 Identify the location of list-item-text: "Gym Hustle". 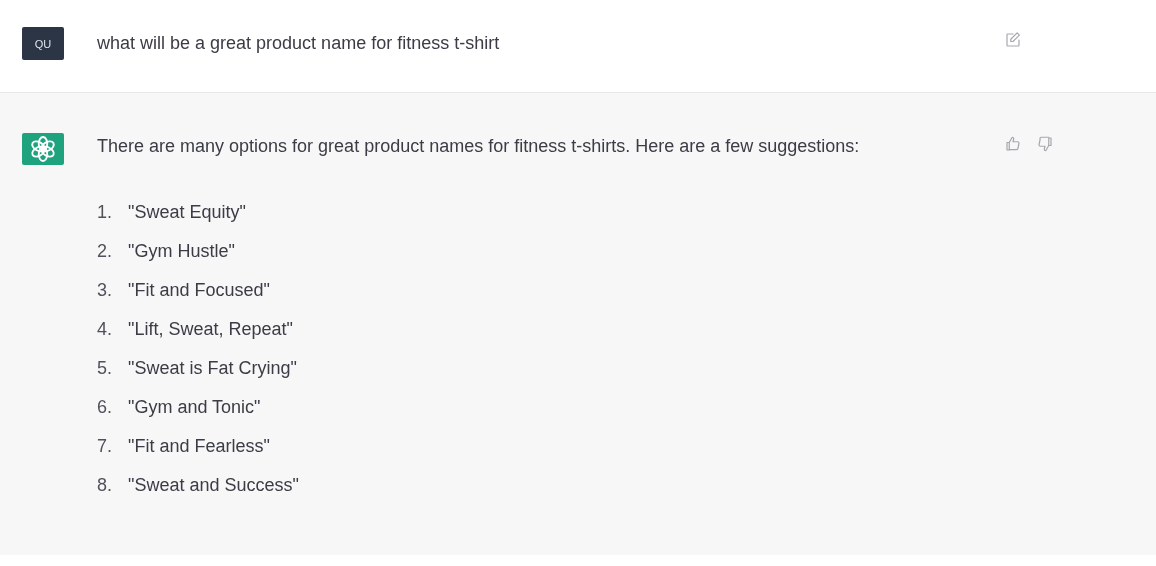
(181, 251).